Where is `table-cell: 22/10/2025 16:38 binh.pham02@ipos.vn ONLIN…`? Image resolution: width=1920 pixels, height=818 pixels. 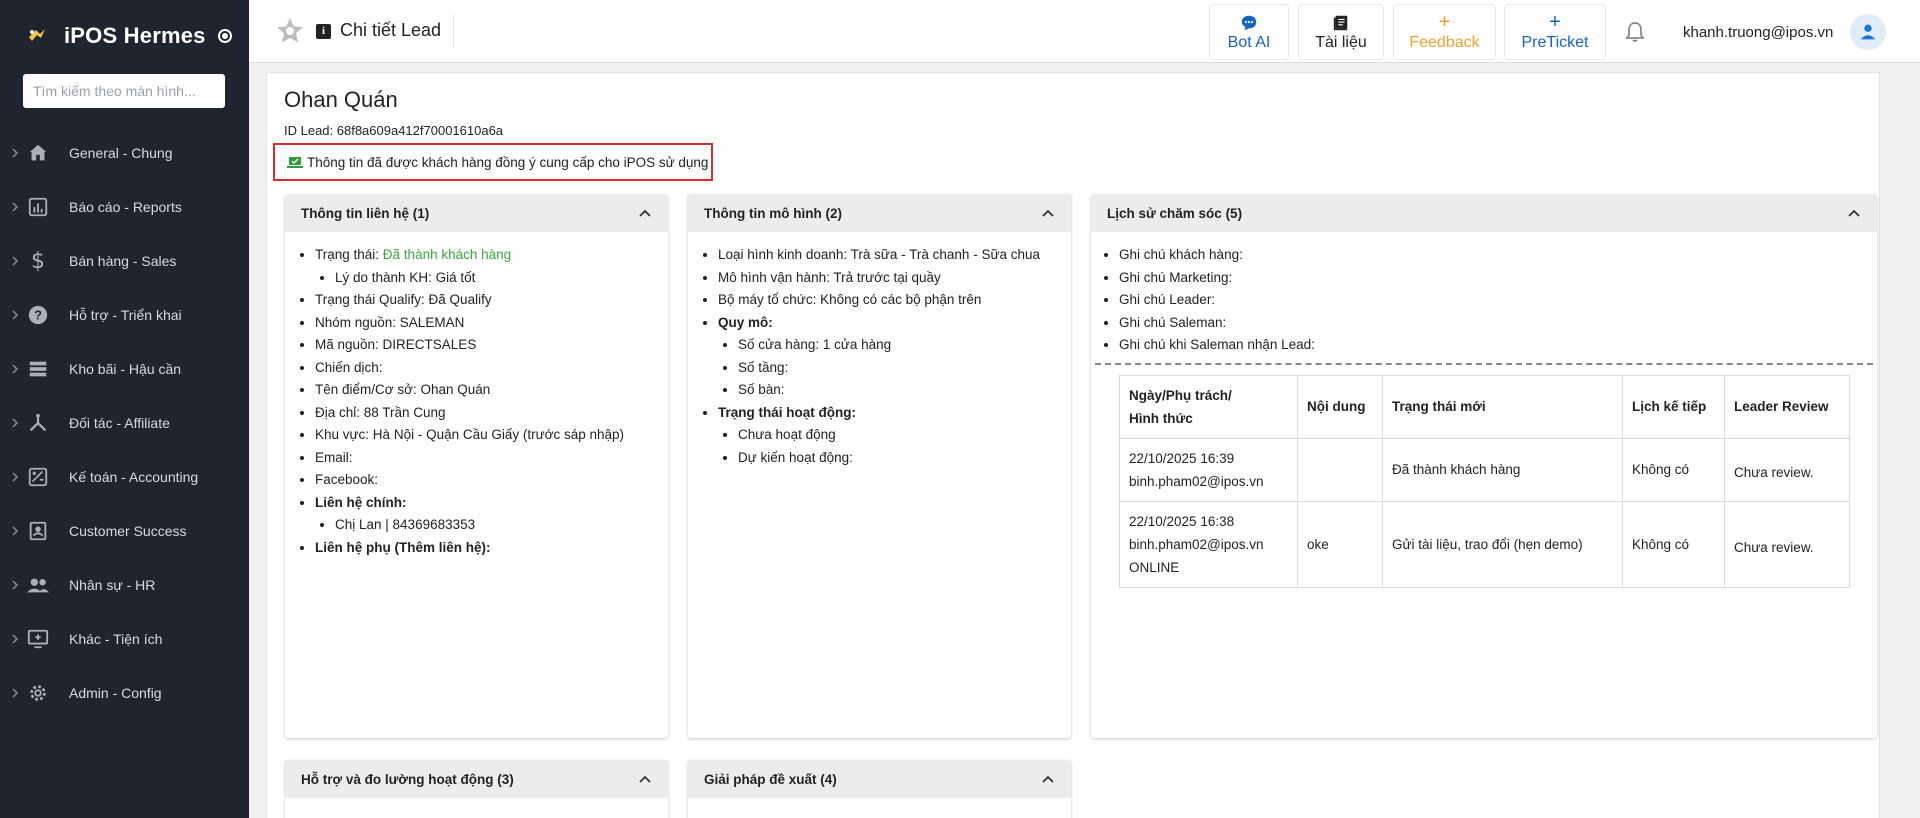
table-cell: 22/10/2025 16:38 binh.pham02@ipos.vn ONLIN… is located at coordinates (1208, 544).